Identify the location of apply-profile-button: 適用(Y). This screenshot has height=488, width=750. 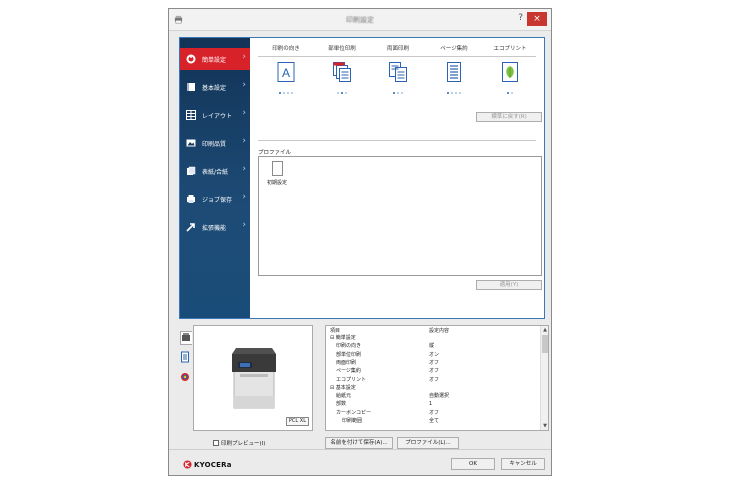
(509, 285).